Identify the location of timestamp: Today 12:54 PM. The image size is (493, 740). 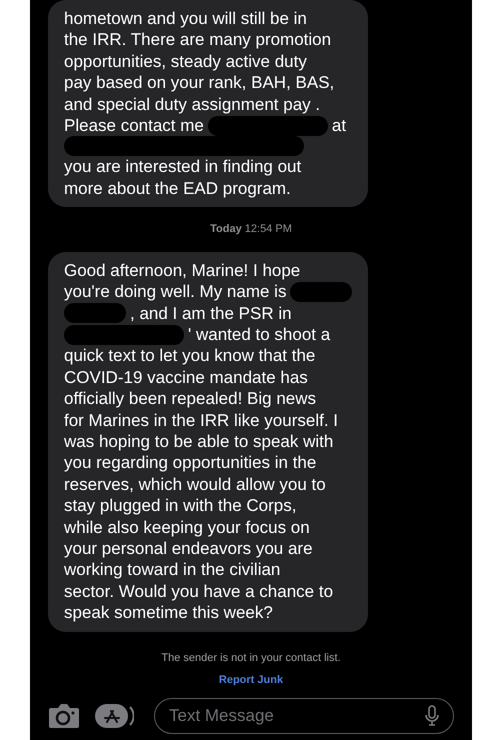
(251, 230).